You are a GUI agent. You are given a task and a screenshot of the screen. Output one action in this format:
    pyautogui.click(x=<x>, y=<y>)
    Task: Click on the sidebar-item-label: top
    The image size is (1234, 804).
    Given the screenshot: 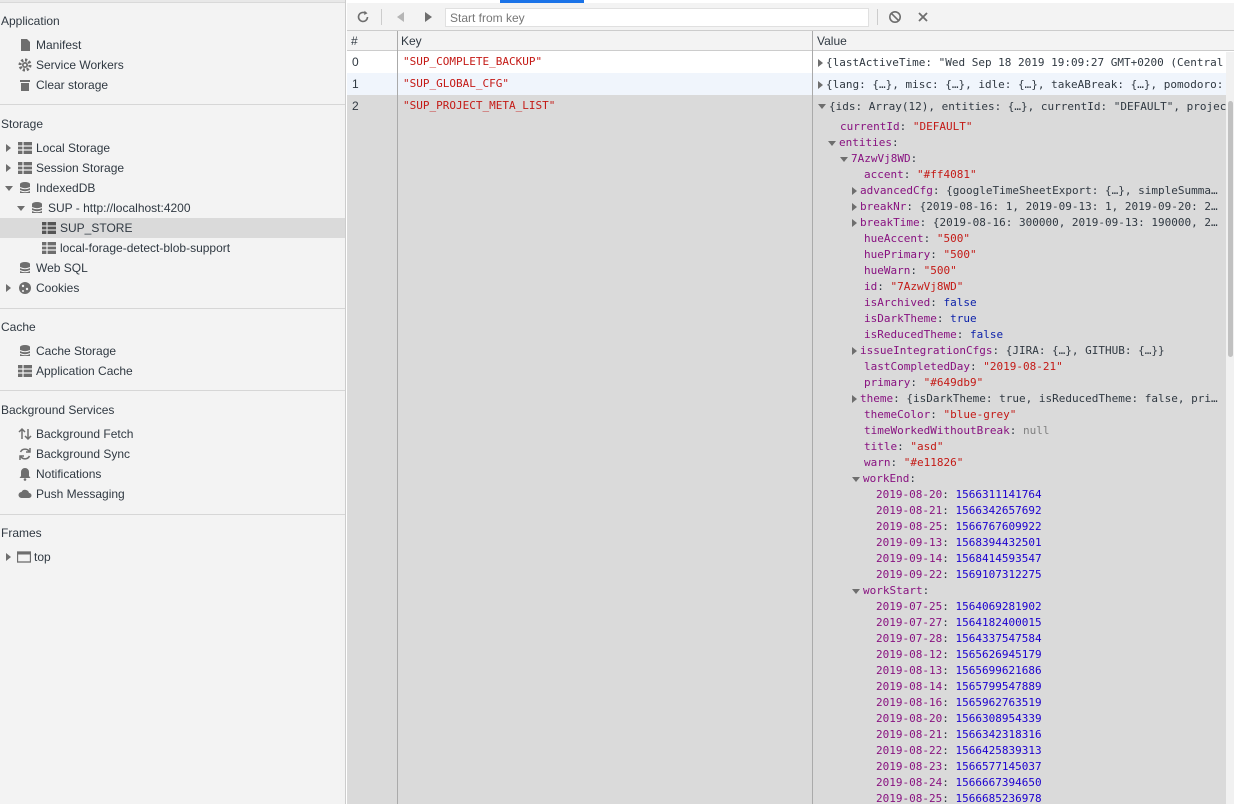 What is the action you would take?
    pyautogui.click(x=42, y=557)
    